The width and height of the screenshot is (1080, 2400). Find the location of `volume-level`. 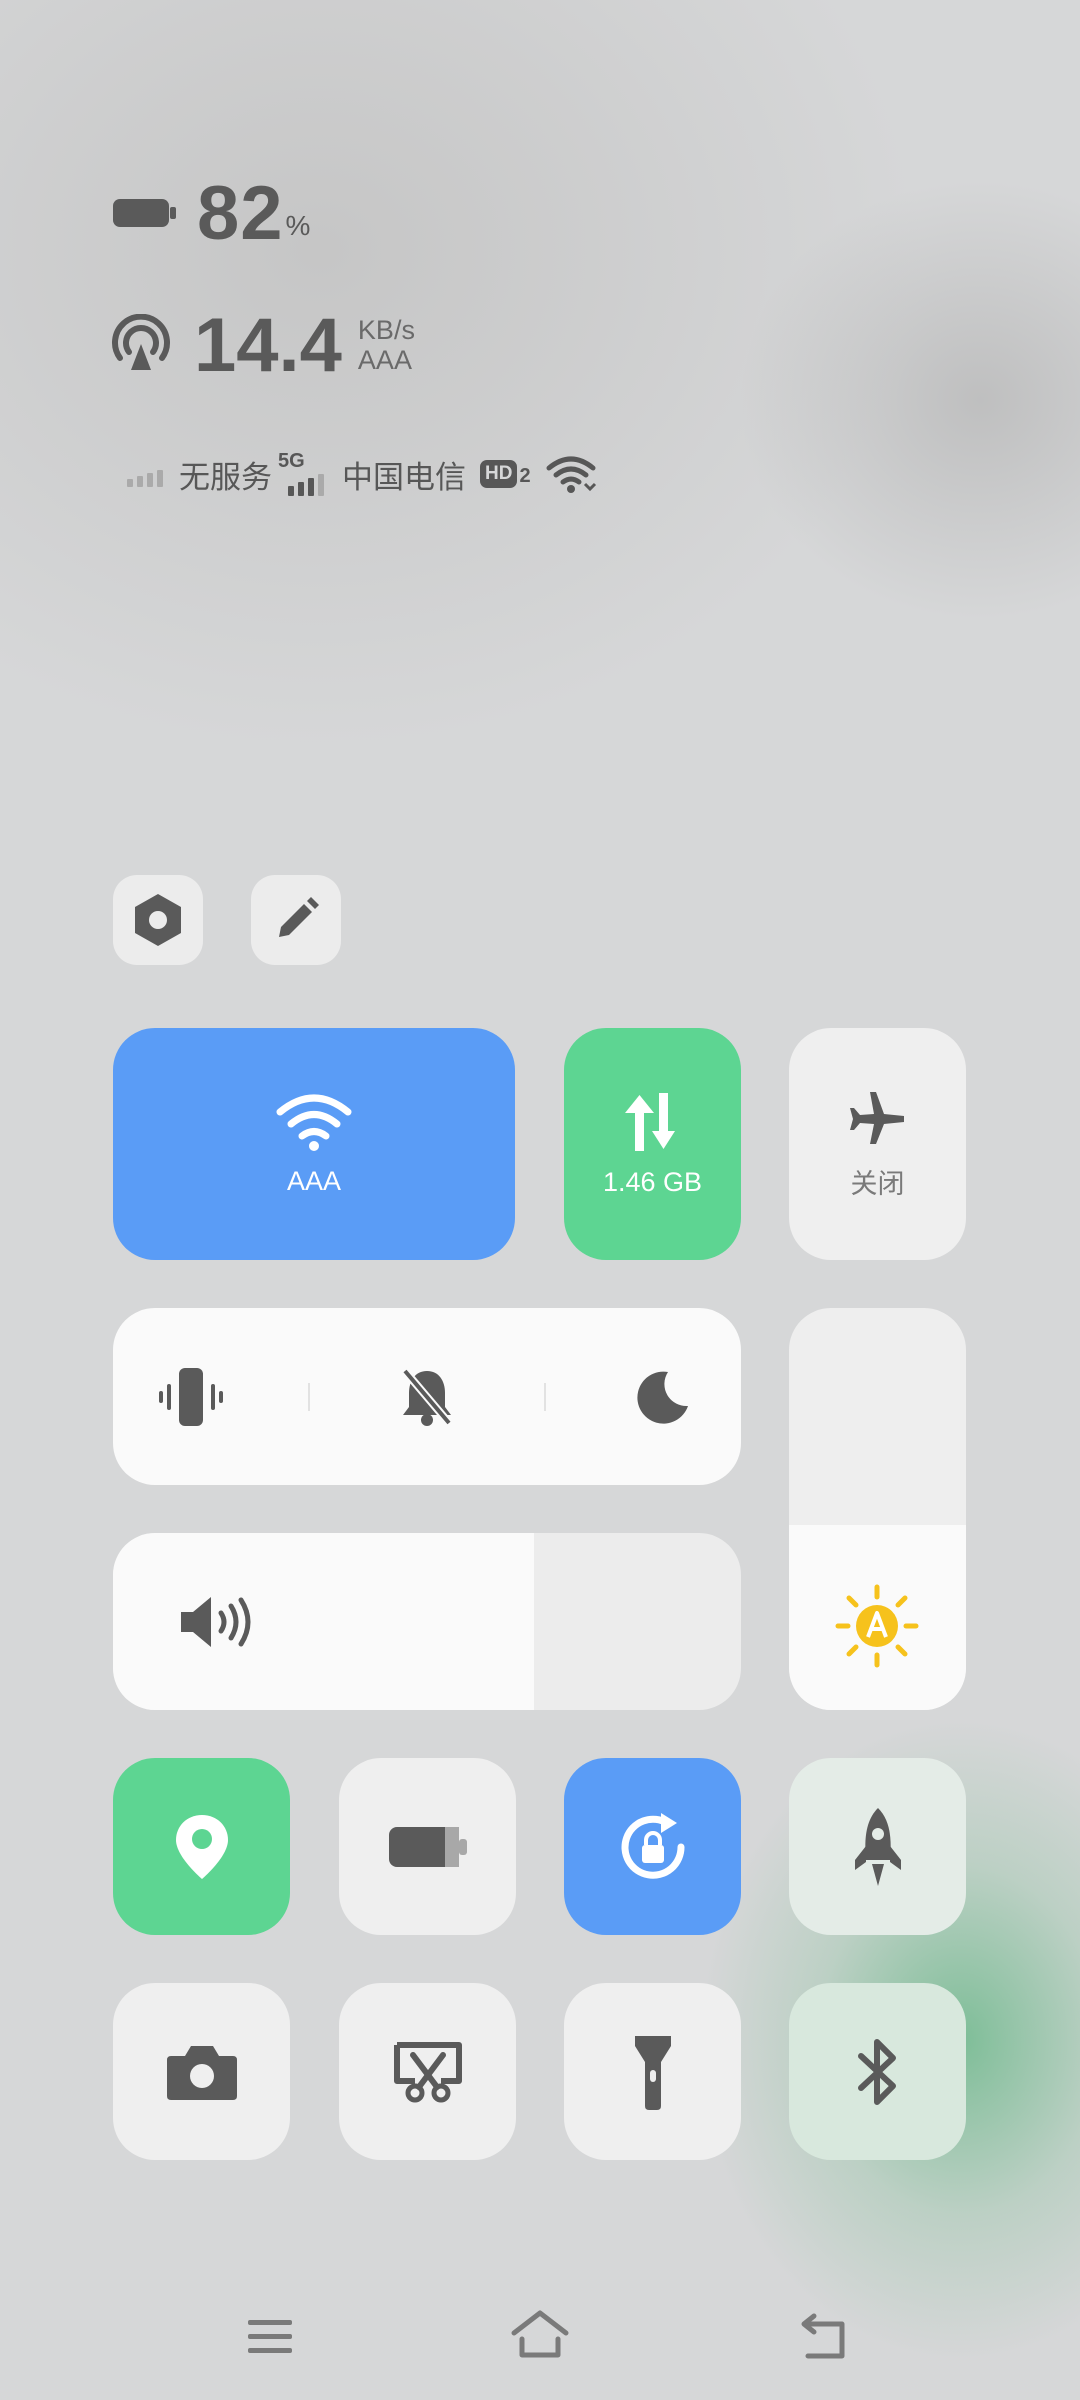

volume-level is located at coordinates (323, 1621).